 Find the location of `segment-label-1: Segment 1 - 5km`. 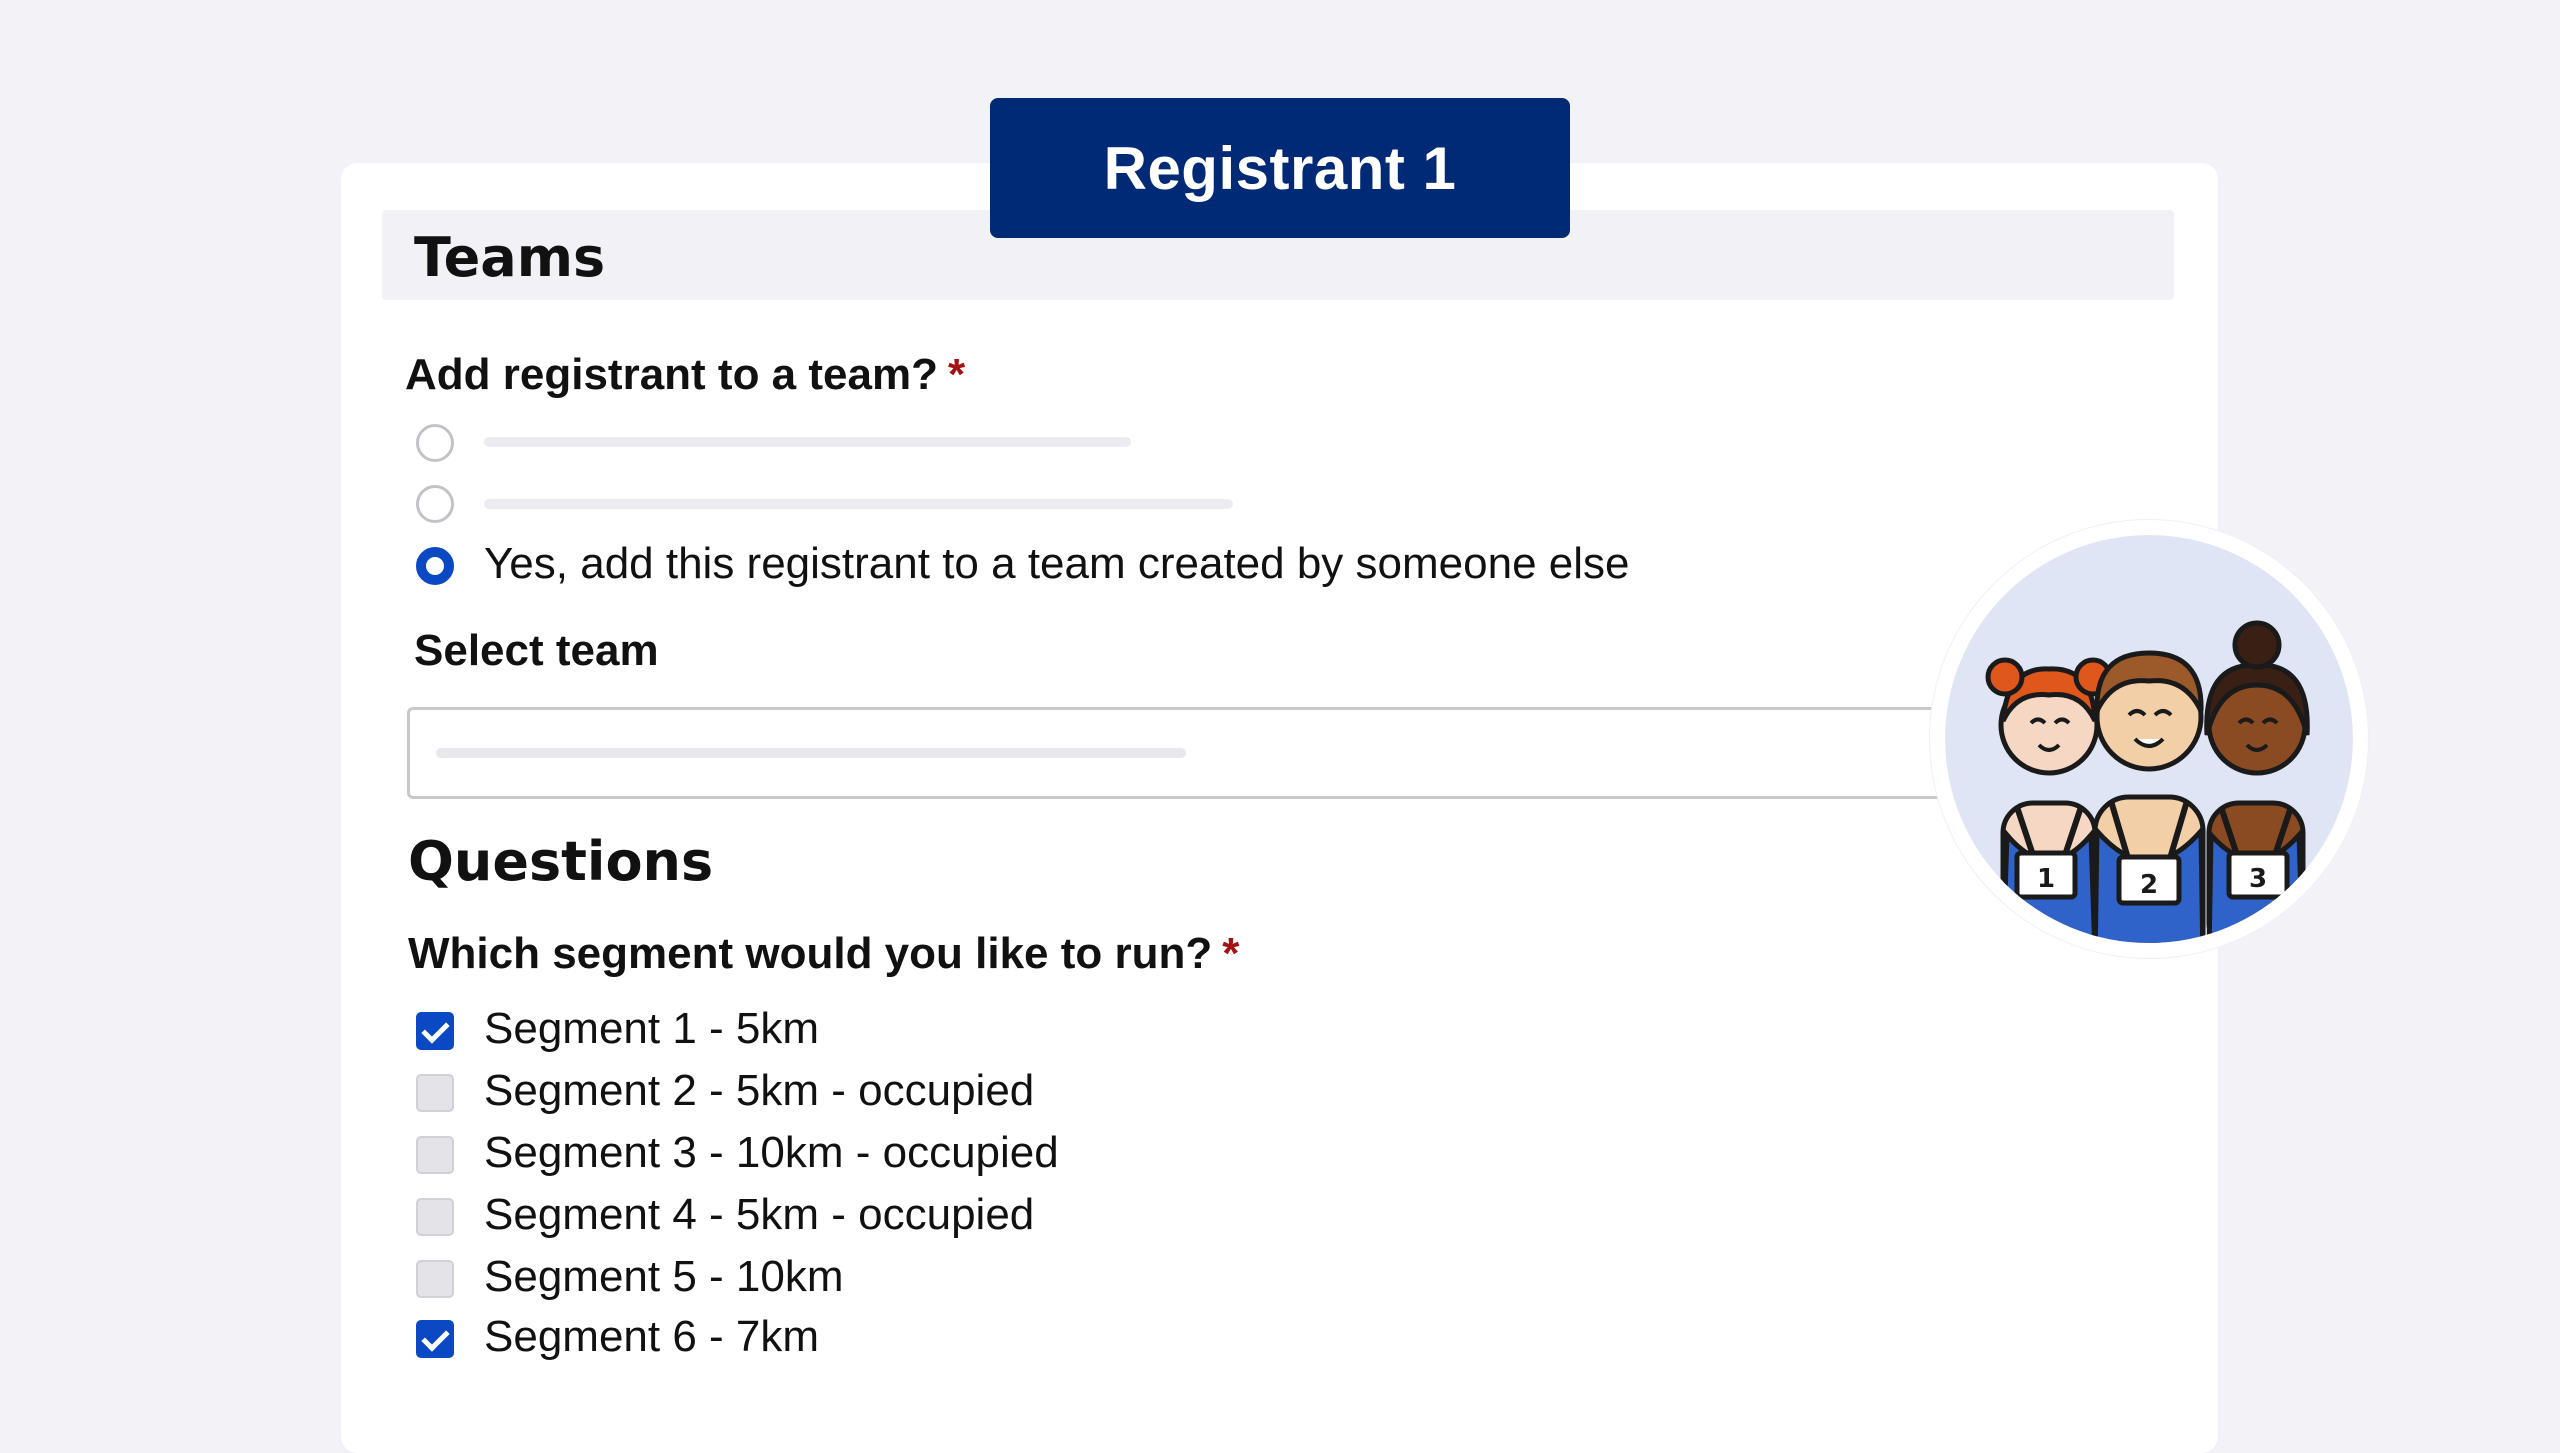

segment-label-1: Segment 1 - 5km is located at coordinates (651, 1029).